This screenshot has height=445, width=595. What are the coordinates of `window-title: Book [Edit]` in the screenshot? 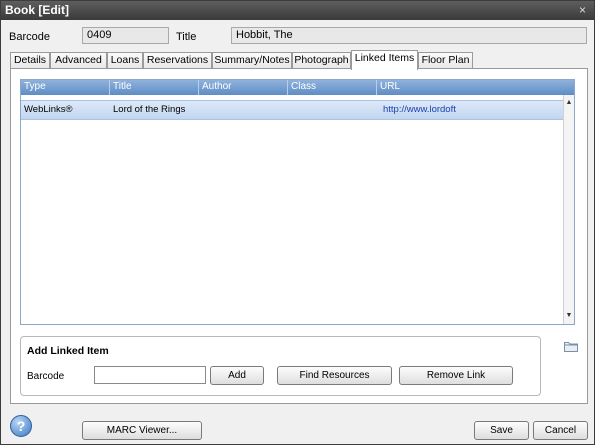 It's located at (37, 10).